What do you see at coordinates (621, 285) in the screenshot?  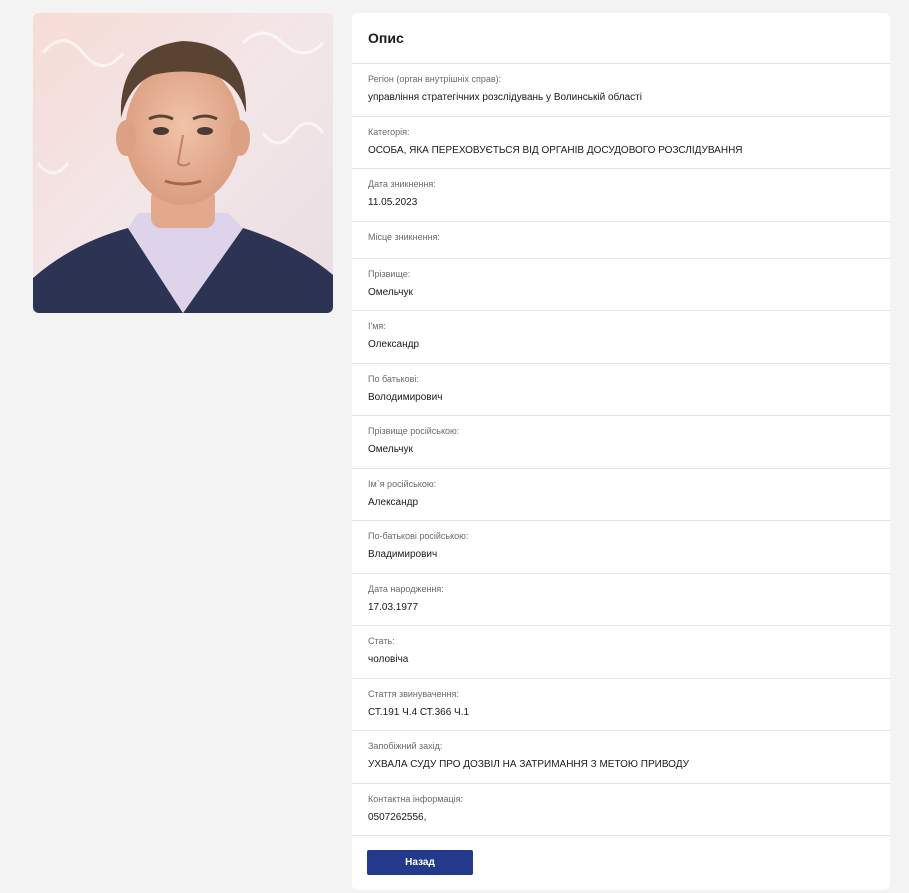 I see `field-surname: Прізвище: Омельчук` at bounding box center [621, 285].